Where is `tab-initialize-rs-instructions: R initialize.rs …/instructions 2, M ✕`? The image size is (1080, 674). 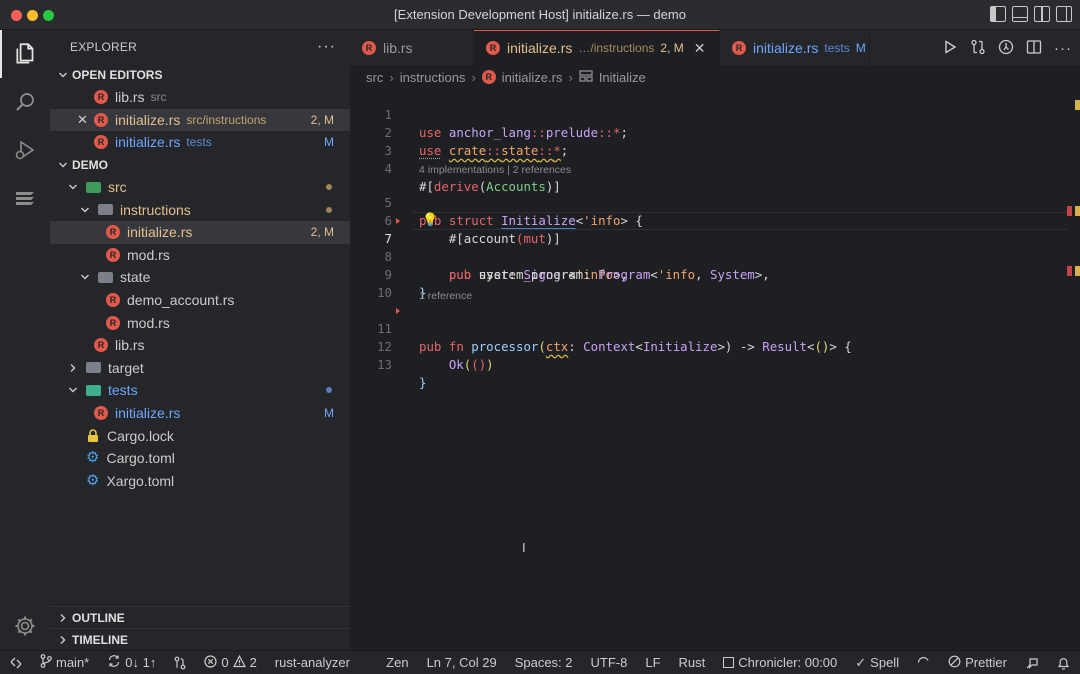
tab-initialize-rs-instructions: R initialize.rs …/instructions 2, M ✕ is located at coordinates (597, 47).